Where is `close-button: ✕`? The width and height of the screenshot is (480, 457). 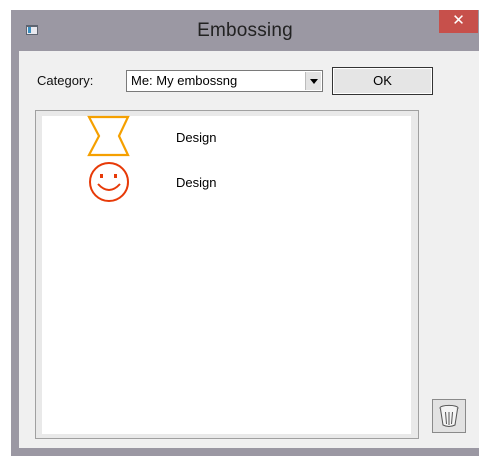
close-button: ✕ is located at coordinates (458, 21).